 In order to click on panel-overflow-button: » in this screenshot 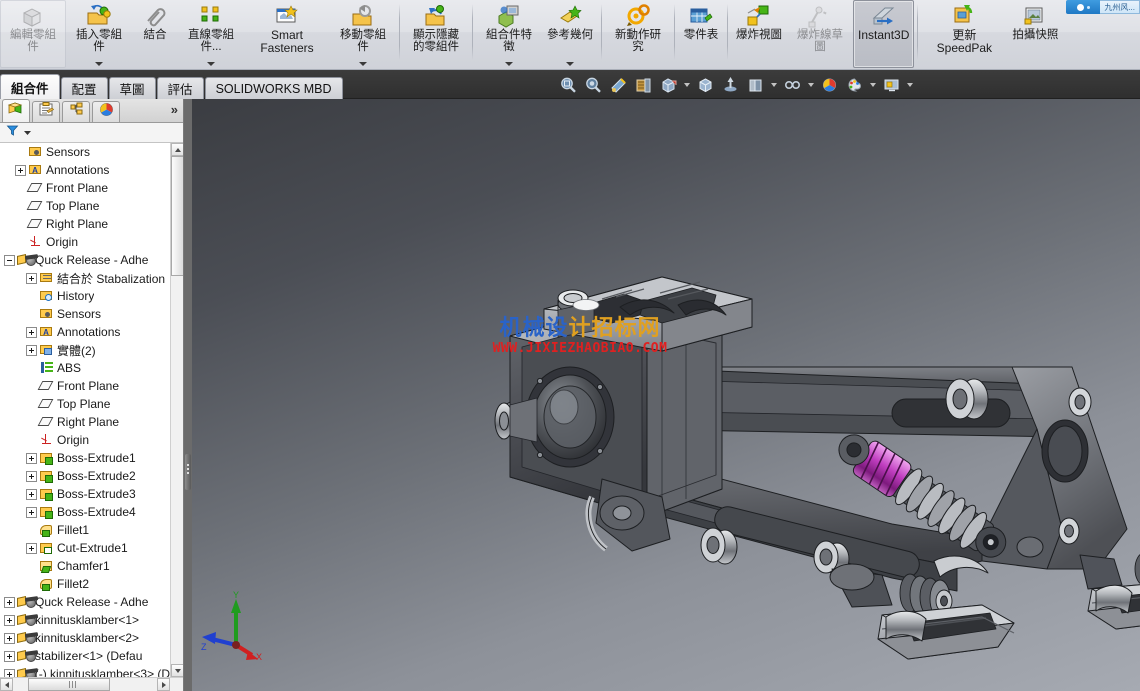, I will do `click(174, 109)`.